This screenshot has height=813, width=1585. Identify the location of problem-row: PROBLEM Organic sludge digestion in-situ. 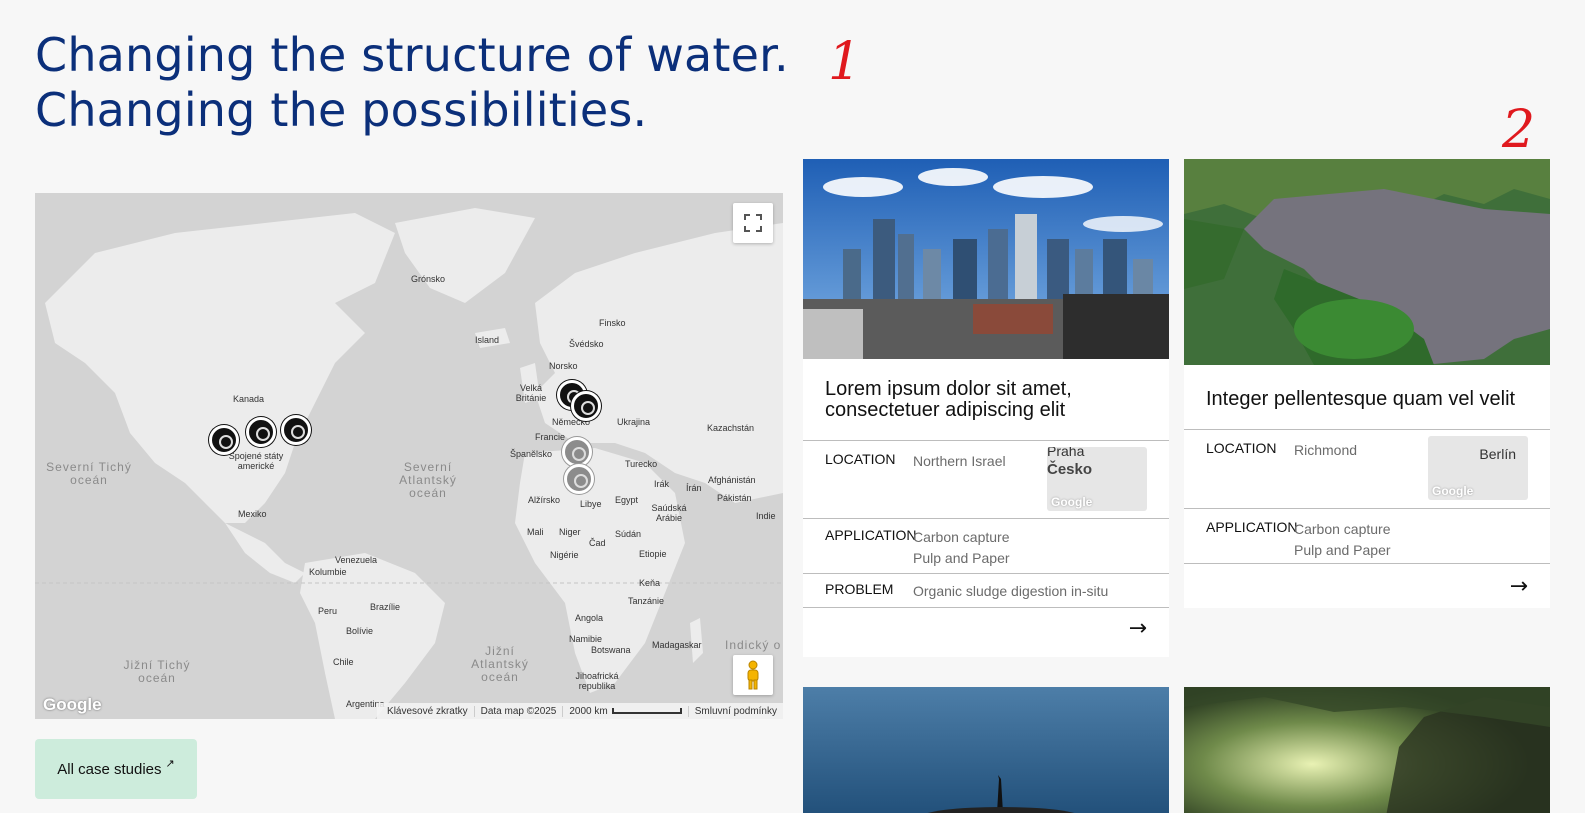
(986, 590).